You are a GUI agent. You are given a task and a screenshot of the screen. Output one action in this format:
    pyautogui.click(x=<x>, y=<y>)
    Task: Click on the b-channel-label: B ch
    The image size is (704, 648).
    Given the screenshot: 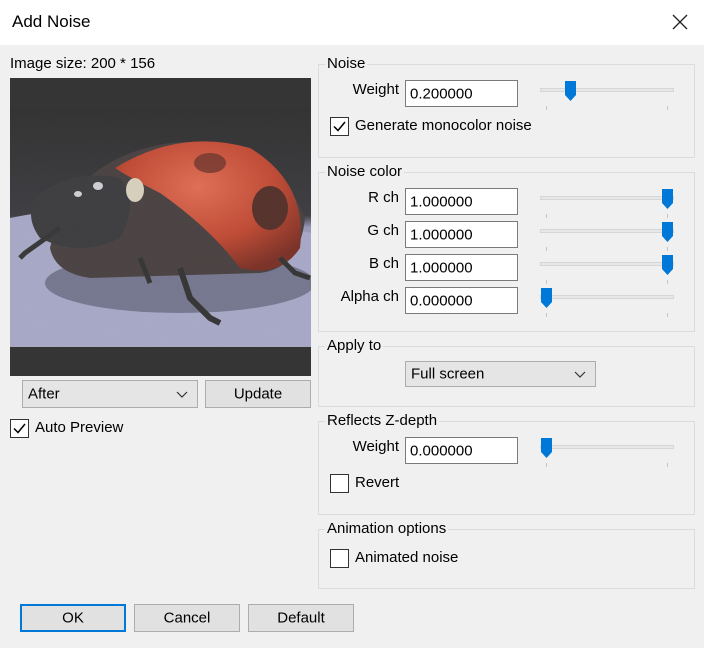 What is the action you would take?
    pyautogui.click(x=383, y=263)
    